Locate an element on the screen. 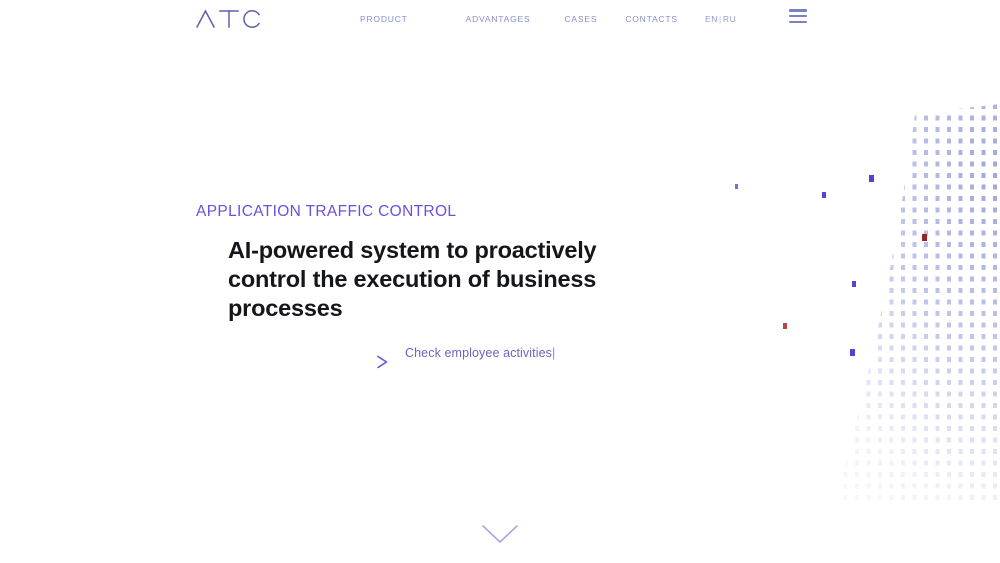  nav-item-contacts: CONTACTS is located at coordinates (651, 19).